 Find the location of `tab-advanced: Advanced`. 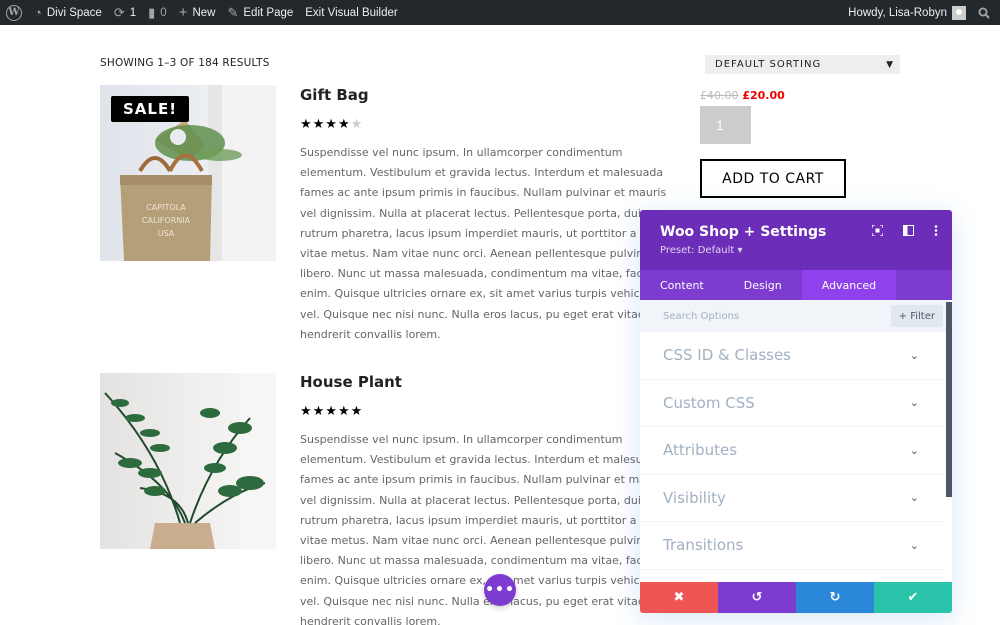

tab-advanced: Advanced is located at coordinates (849, 285).